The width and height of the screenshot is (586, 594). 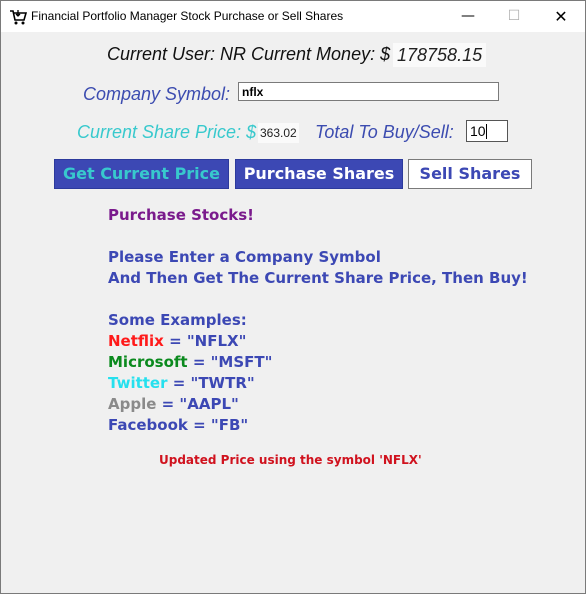 I want to click on example-name: Netflix, so click(x=136, y=341).